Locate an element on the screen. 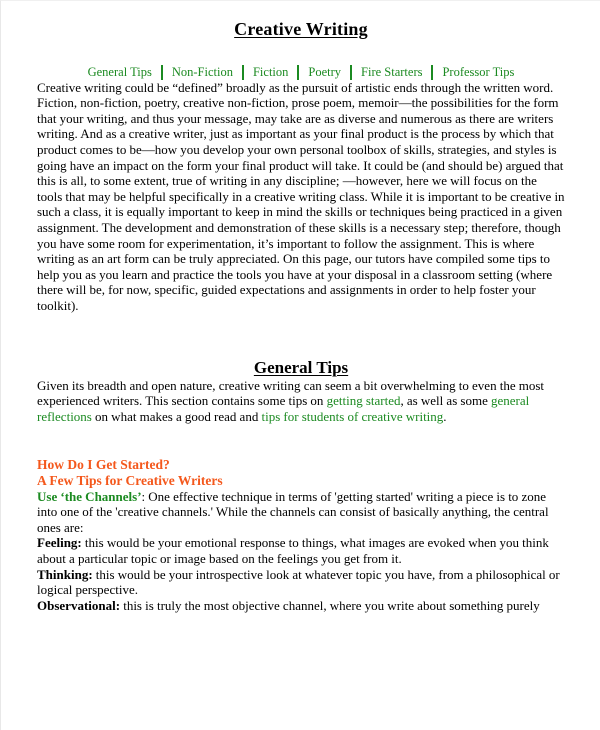 The width and height of the screenshot is (600, 730). general-tips-text-part-2: , as well as some is located at coordinates (445, 401).